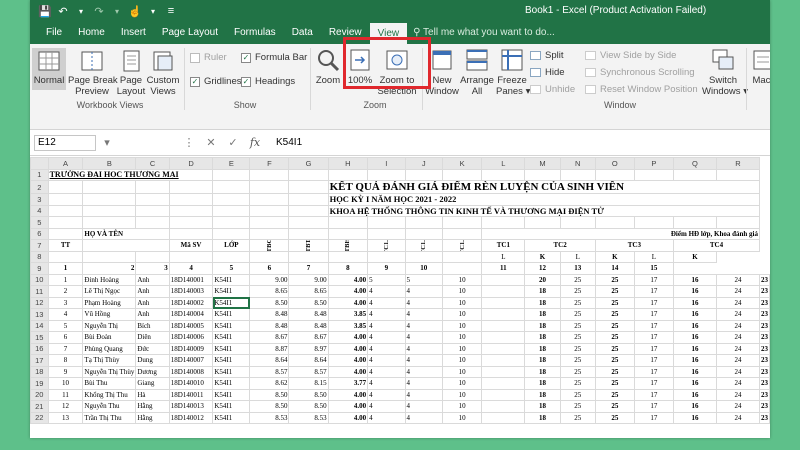 Image resolution: width=800 pixels, height=450 pixels. I want to click on row-header: 5, so click(39, 222).